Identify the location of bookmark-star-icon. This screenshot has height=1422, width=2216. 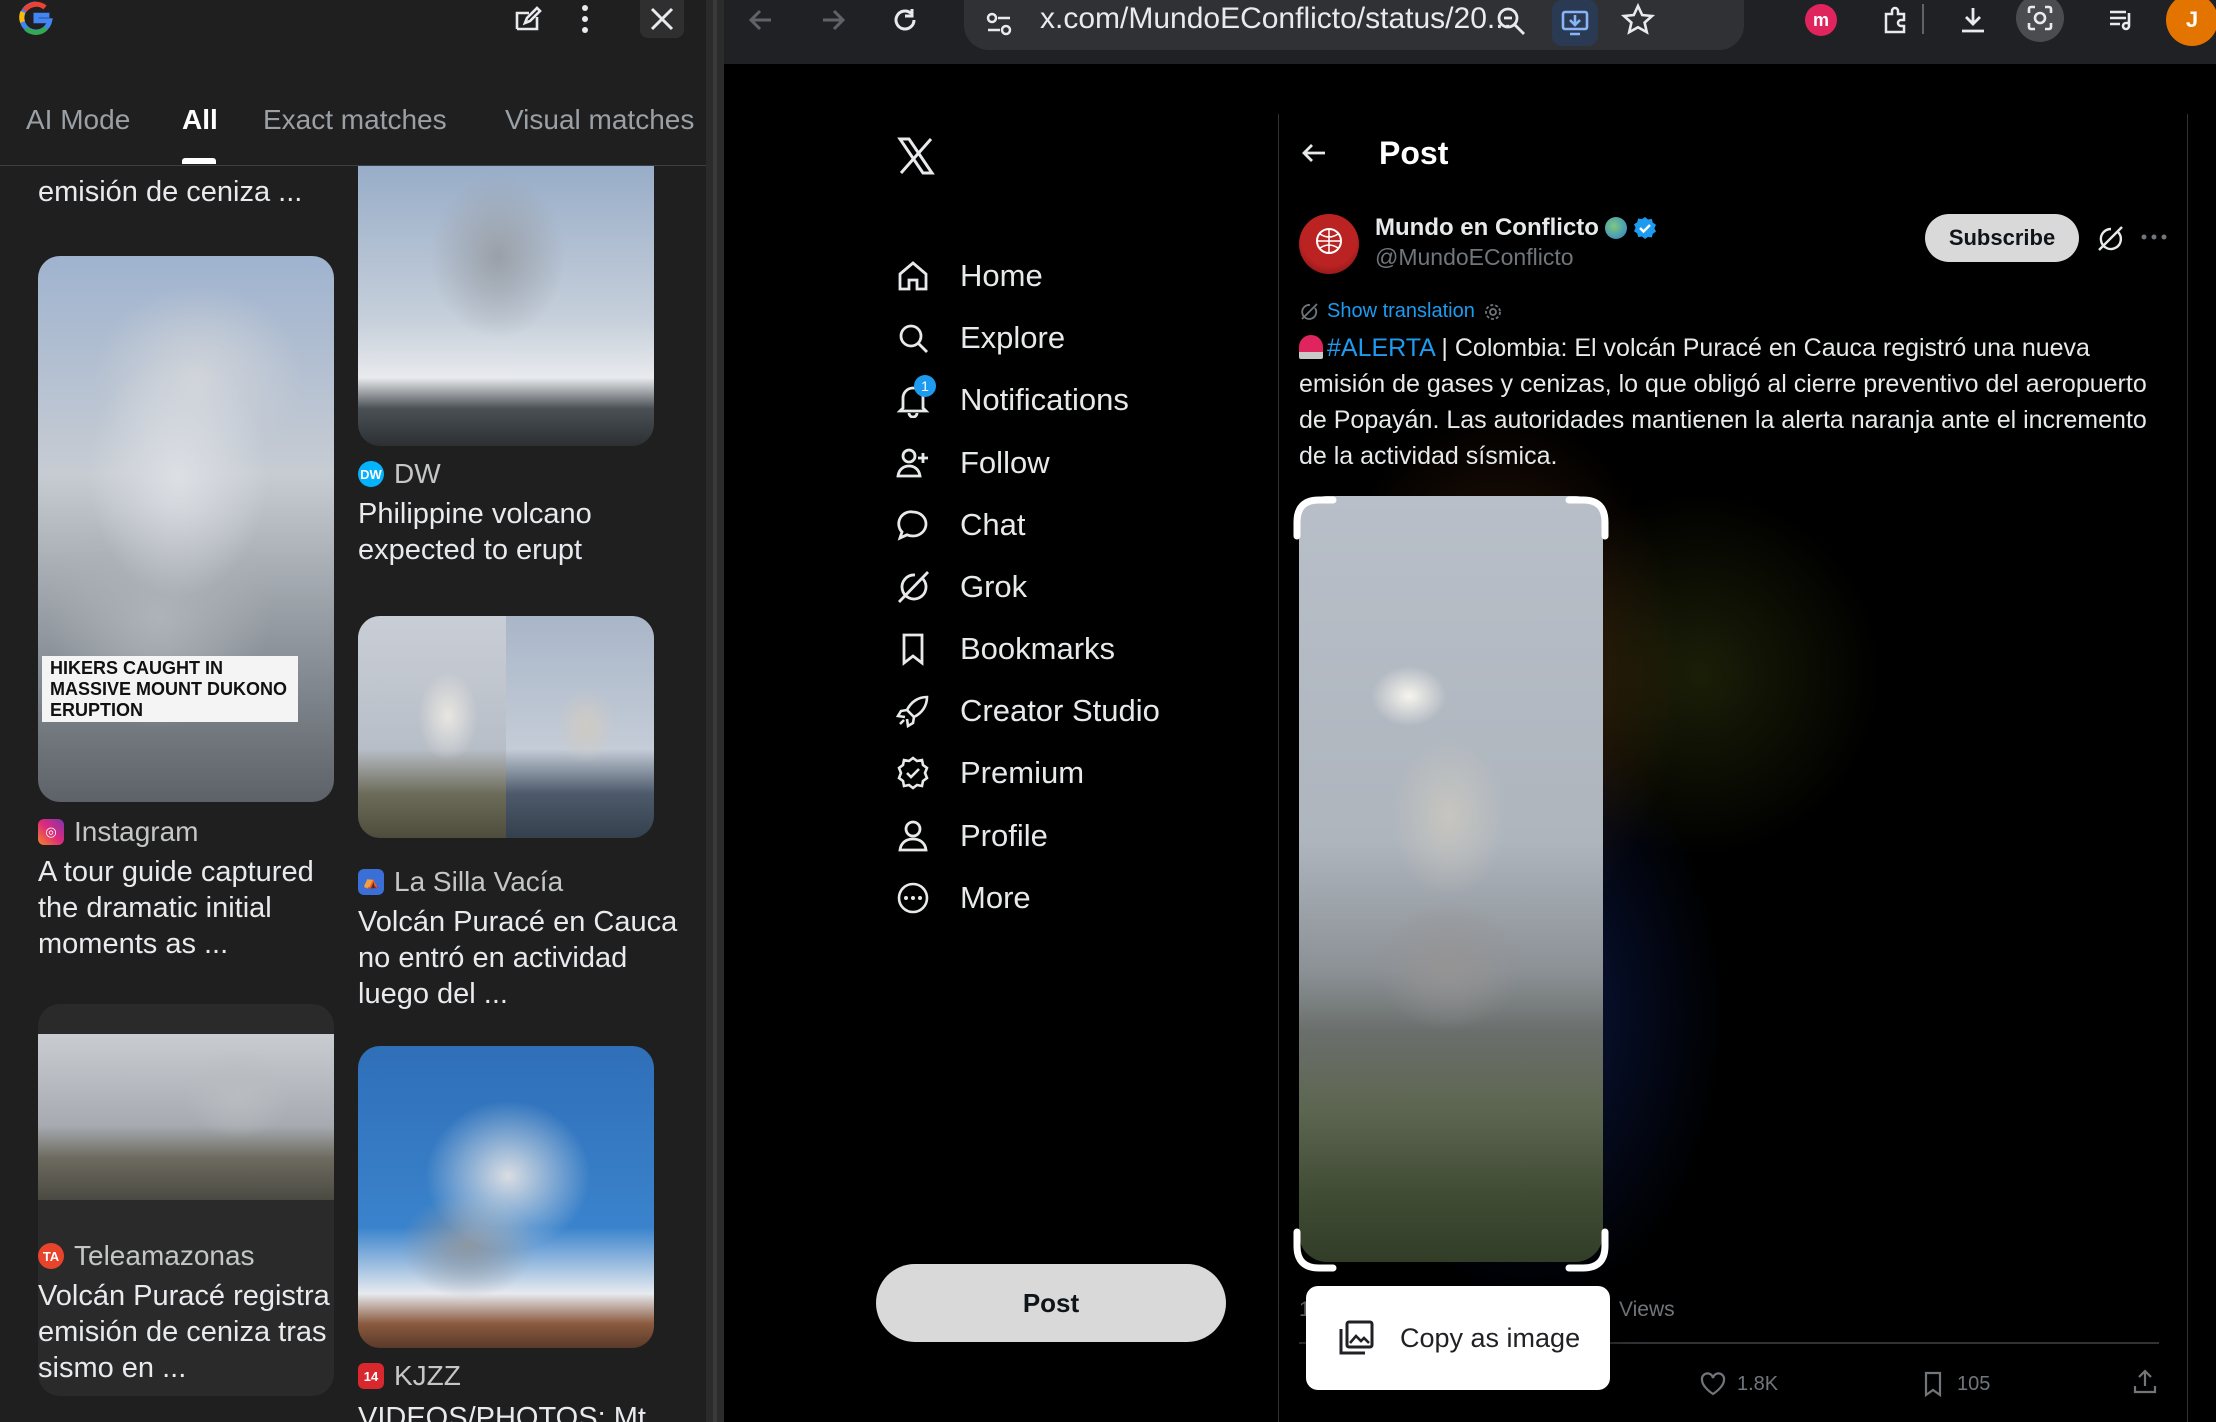
(1638, 20).